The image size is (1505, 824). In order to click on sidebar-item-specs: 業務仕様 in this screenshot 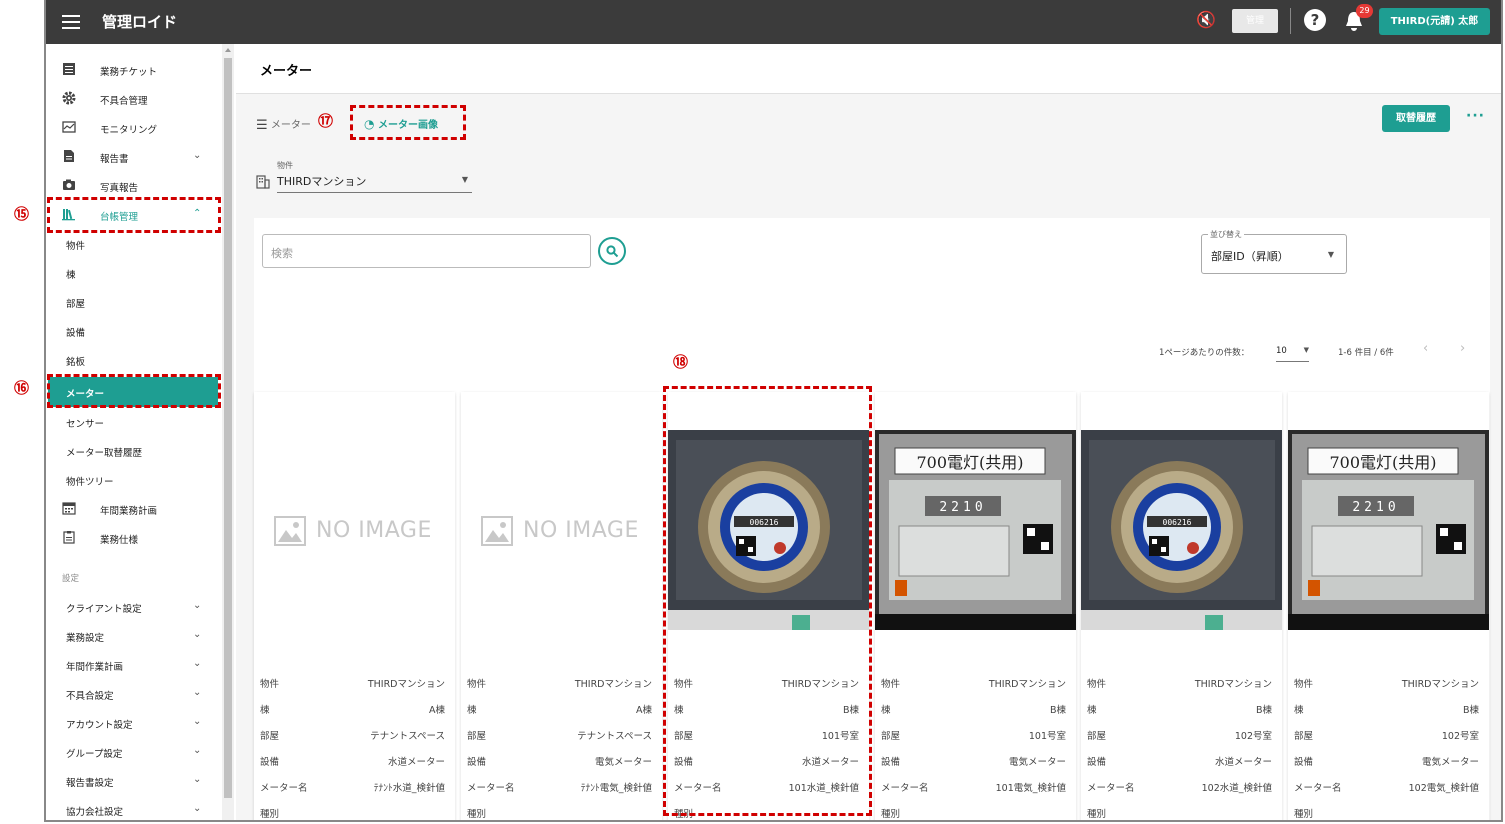, I will do `click(133, 537)`.